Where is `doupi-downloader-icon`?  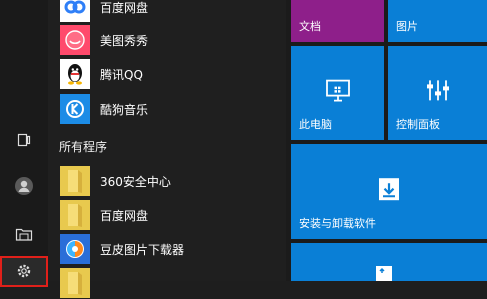 doupi-downloader-icon is located at coordinates (75, 249).